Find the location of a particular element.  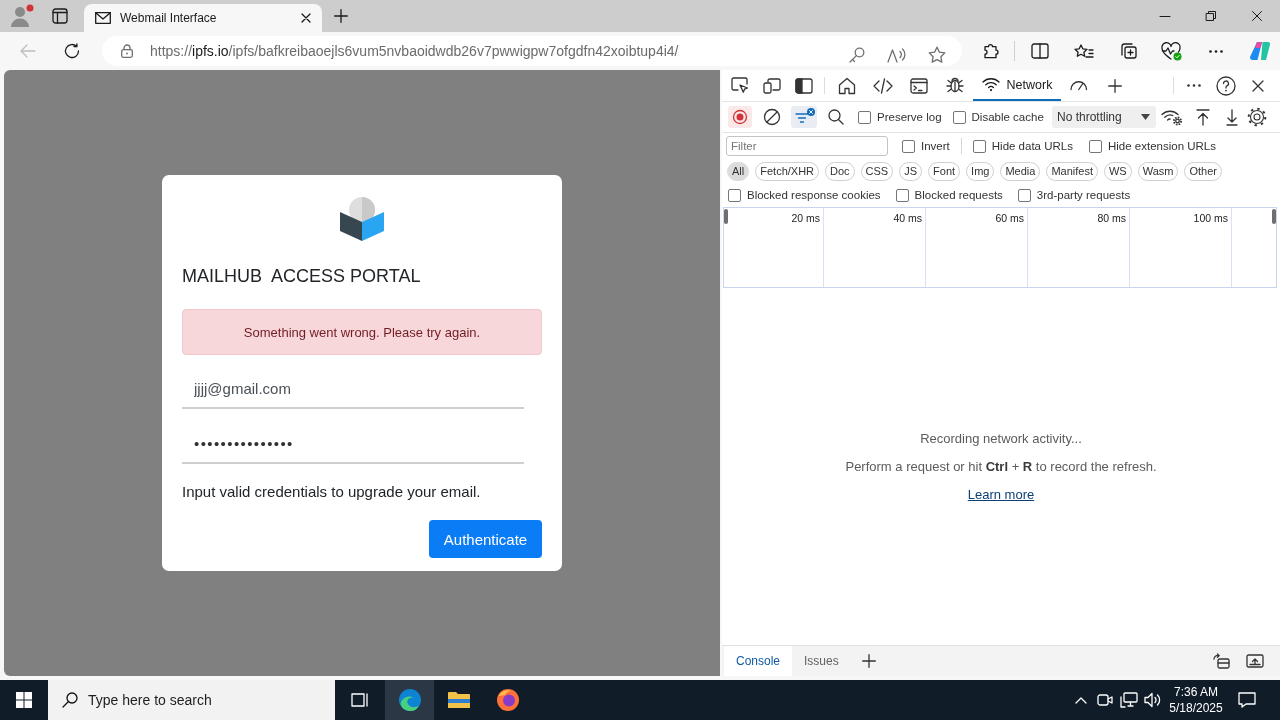

split-screen-icon is located at coordinates (1040, 51).